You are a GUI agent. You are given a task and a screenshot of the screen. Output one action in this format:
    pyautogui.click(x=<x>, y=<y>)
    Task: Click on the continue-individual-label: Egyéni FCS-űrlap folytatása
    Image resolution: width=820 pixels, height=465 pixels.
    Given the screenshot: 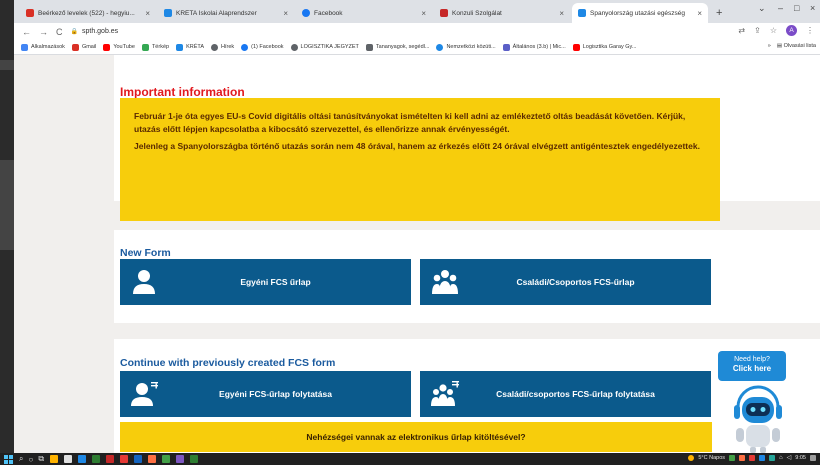 What is the action you would take?
    pyautogui.click(x=275, y=394)
    